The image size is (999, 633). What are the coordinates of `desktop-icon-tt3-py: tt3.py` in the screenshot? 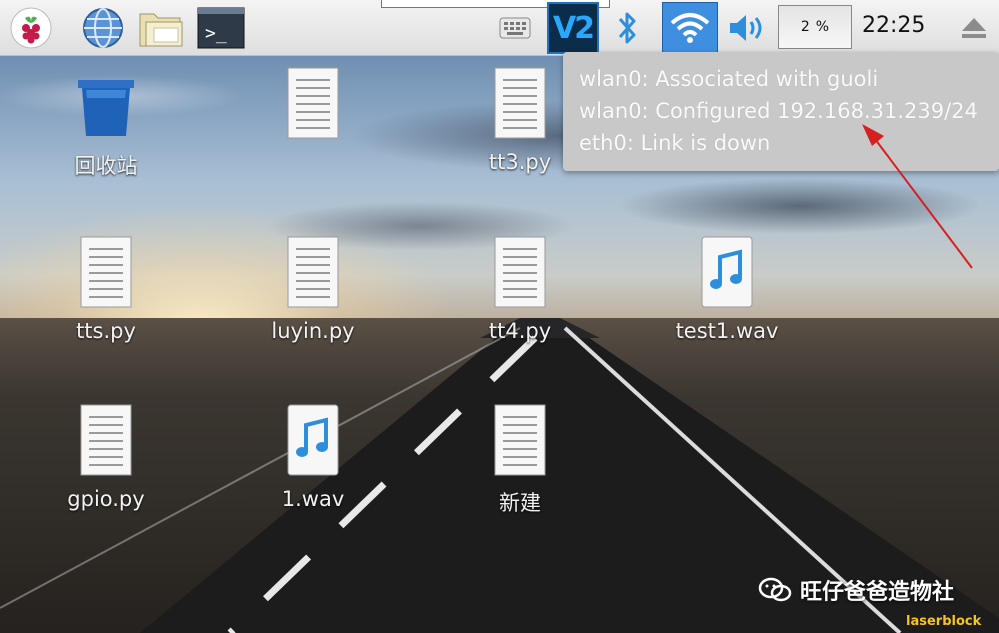 It's located at (520, 120).